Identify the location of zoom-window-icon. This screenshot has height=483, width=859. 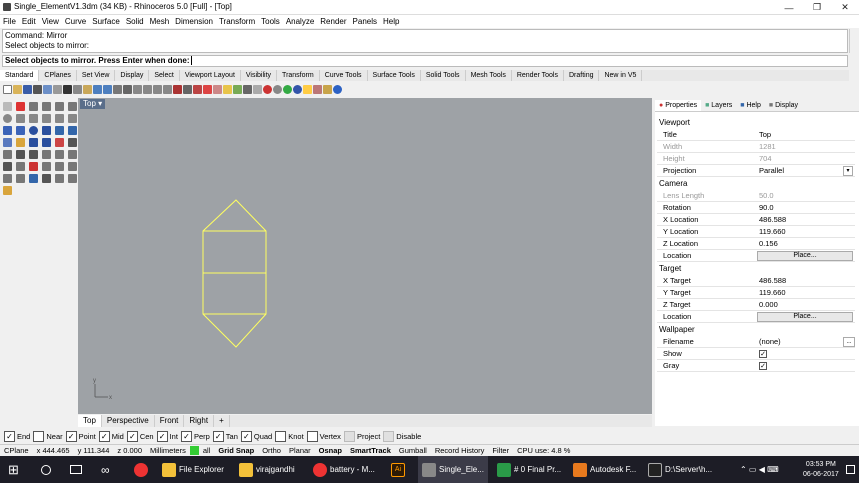
(147, 89).